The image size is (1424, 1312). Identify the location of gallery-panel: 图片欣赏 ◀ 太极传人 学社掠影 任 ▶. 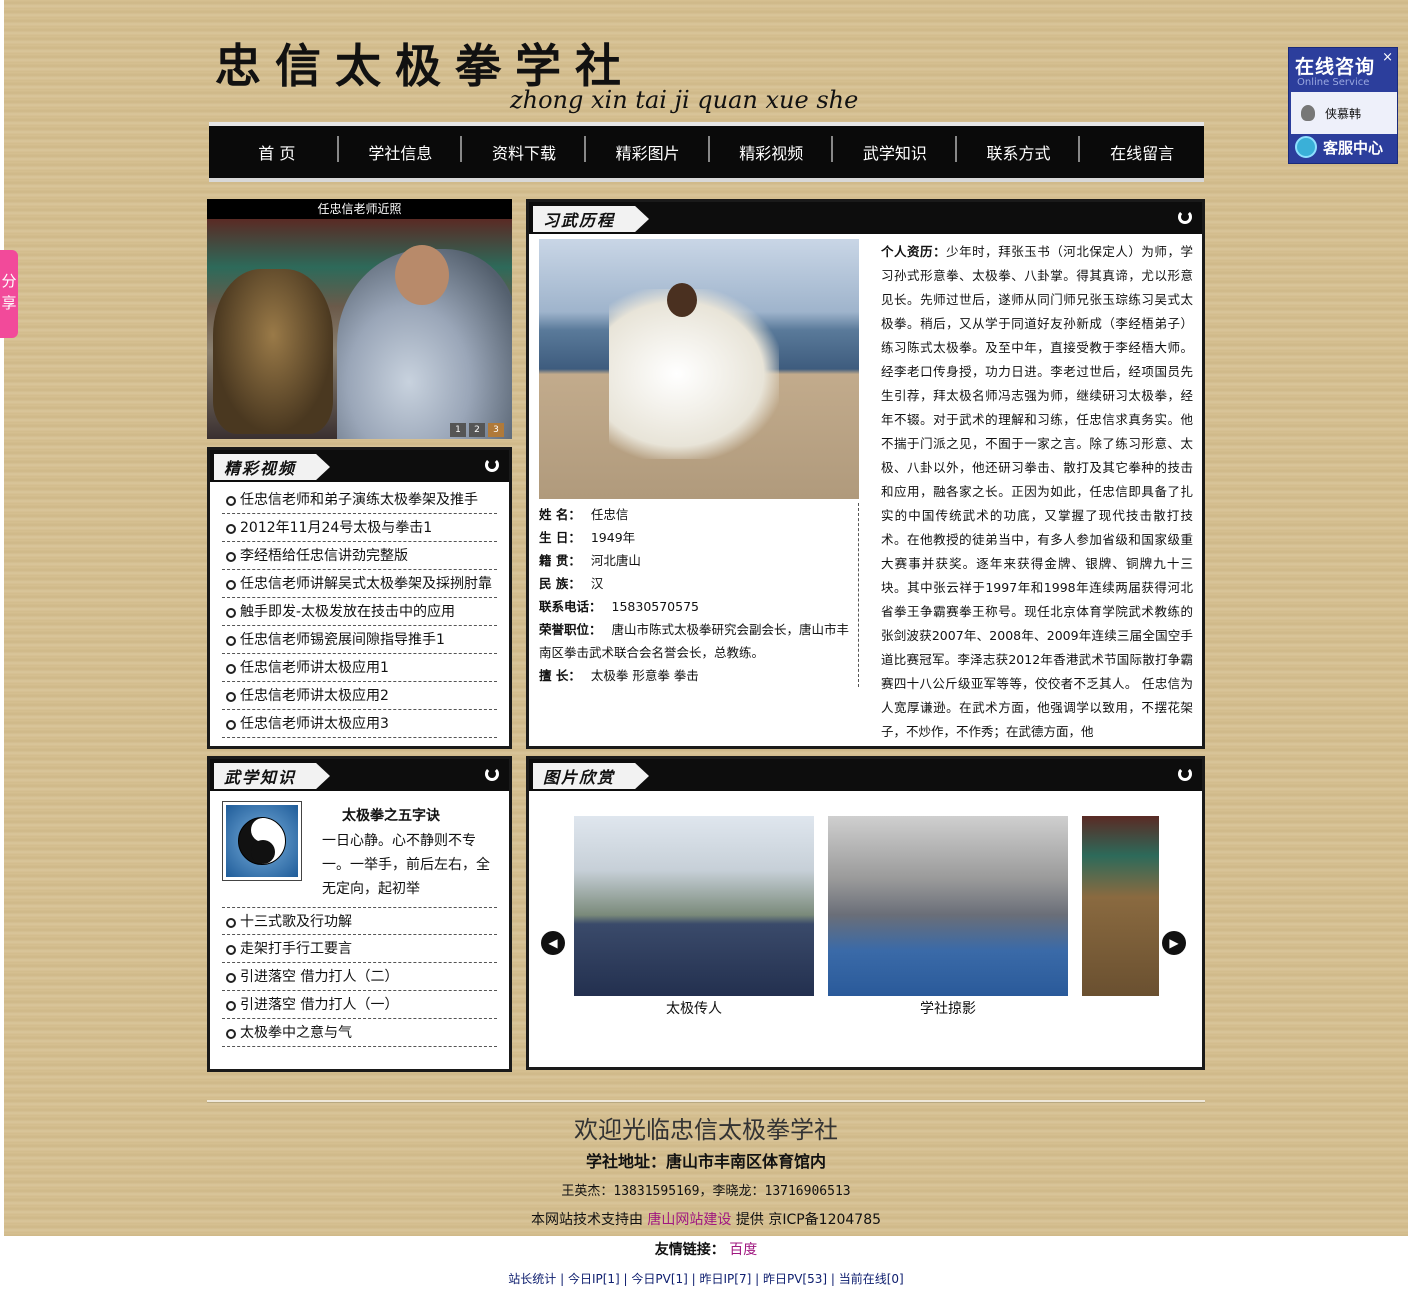
(865, 913).